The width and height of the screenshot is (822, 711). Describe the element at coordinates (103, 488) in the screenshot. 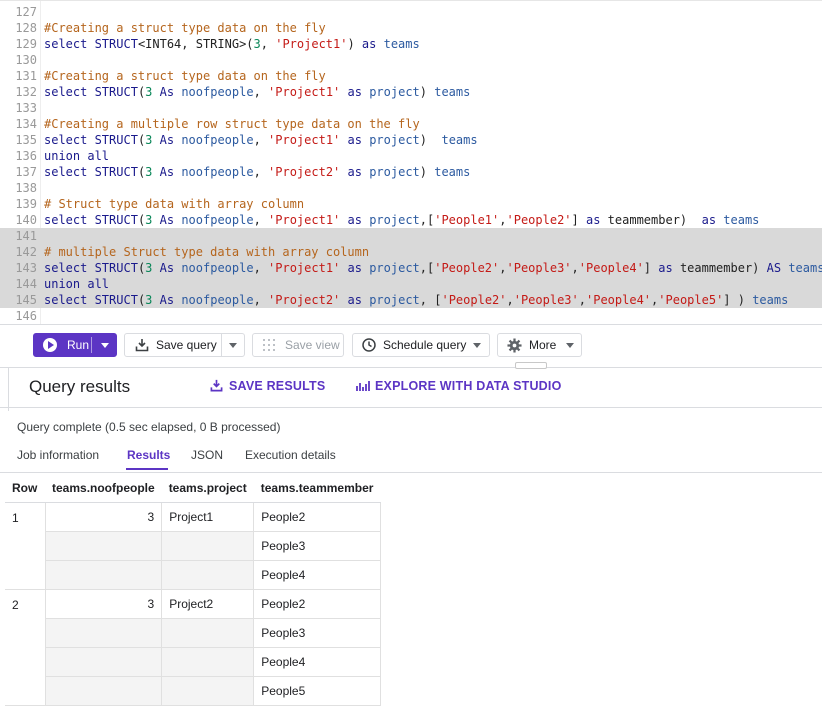

I see `column-header: teams.noofpeople` at that location.